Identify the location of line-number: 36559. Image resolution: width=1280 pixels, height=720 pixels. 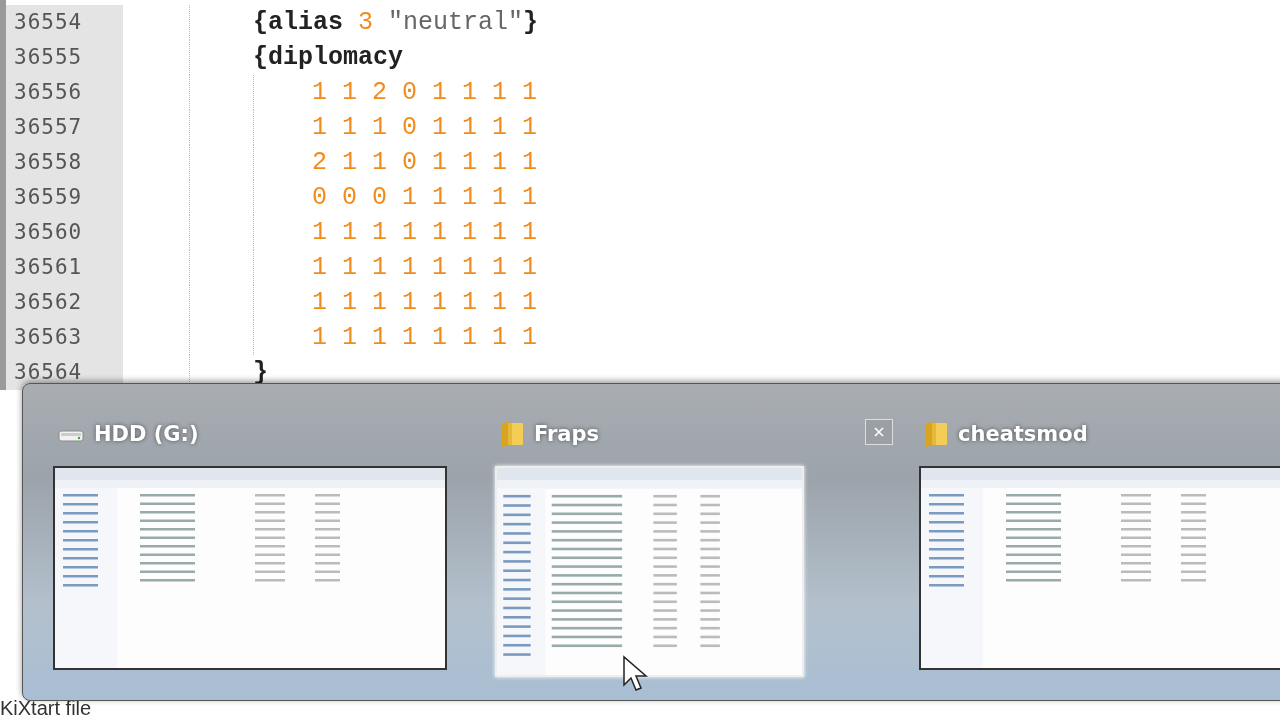
(64, 197).